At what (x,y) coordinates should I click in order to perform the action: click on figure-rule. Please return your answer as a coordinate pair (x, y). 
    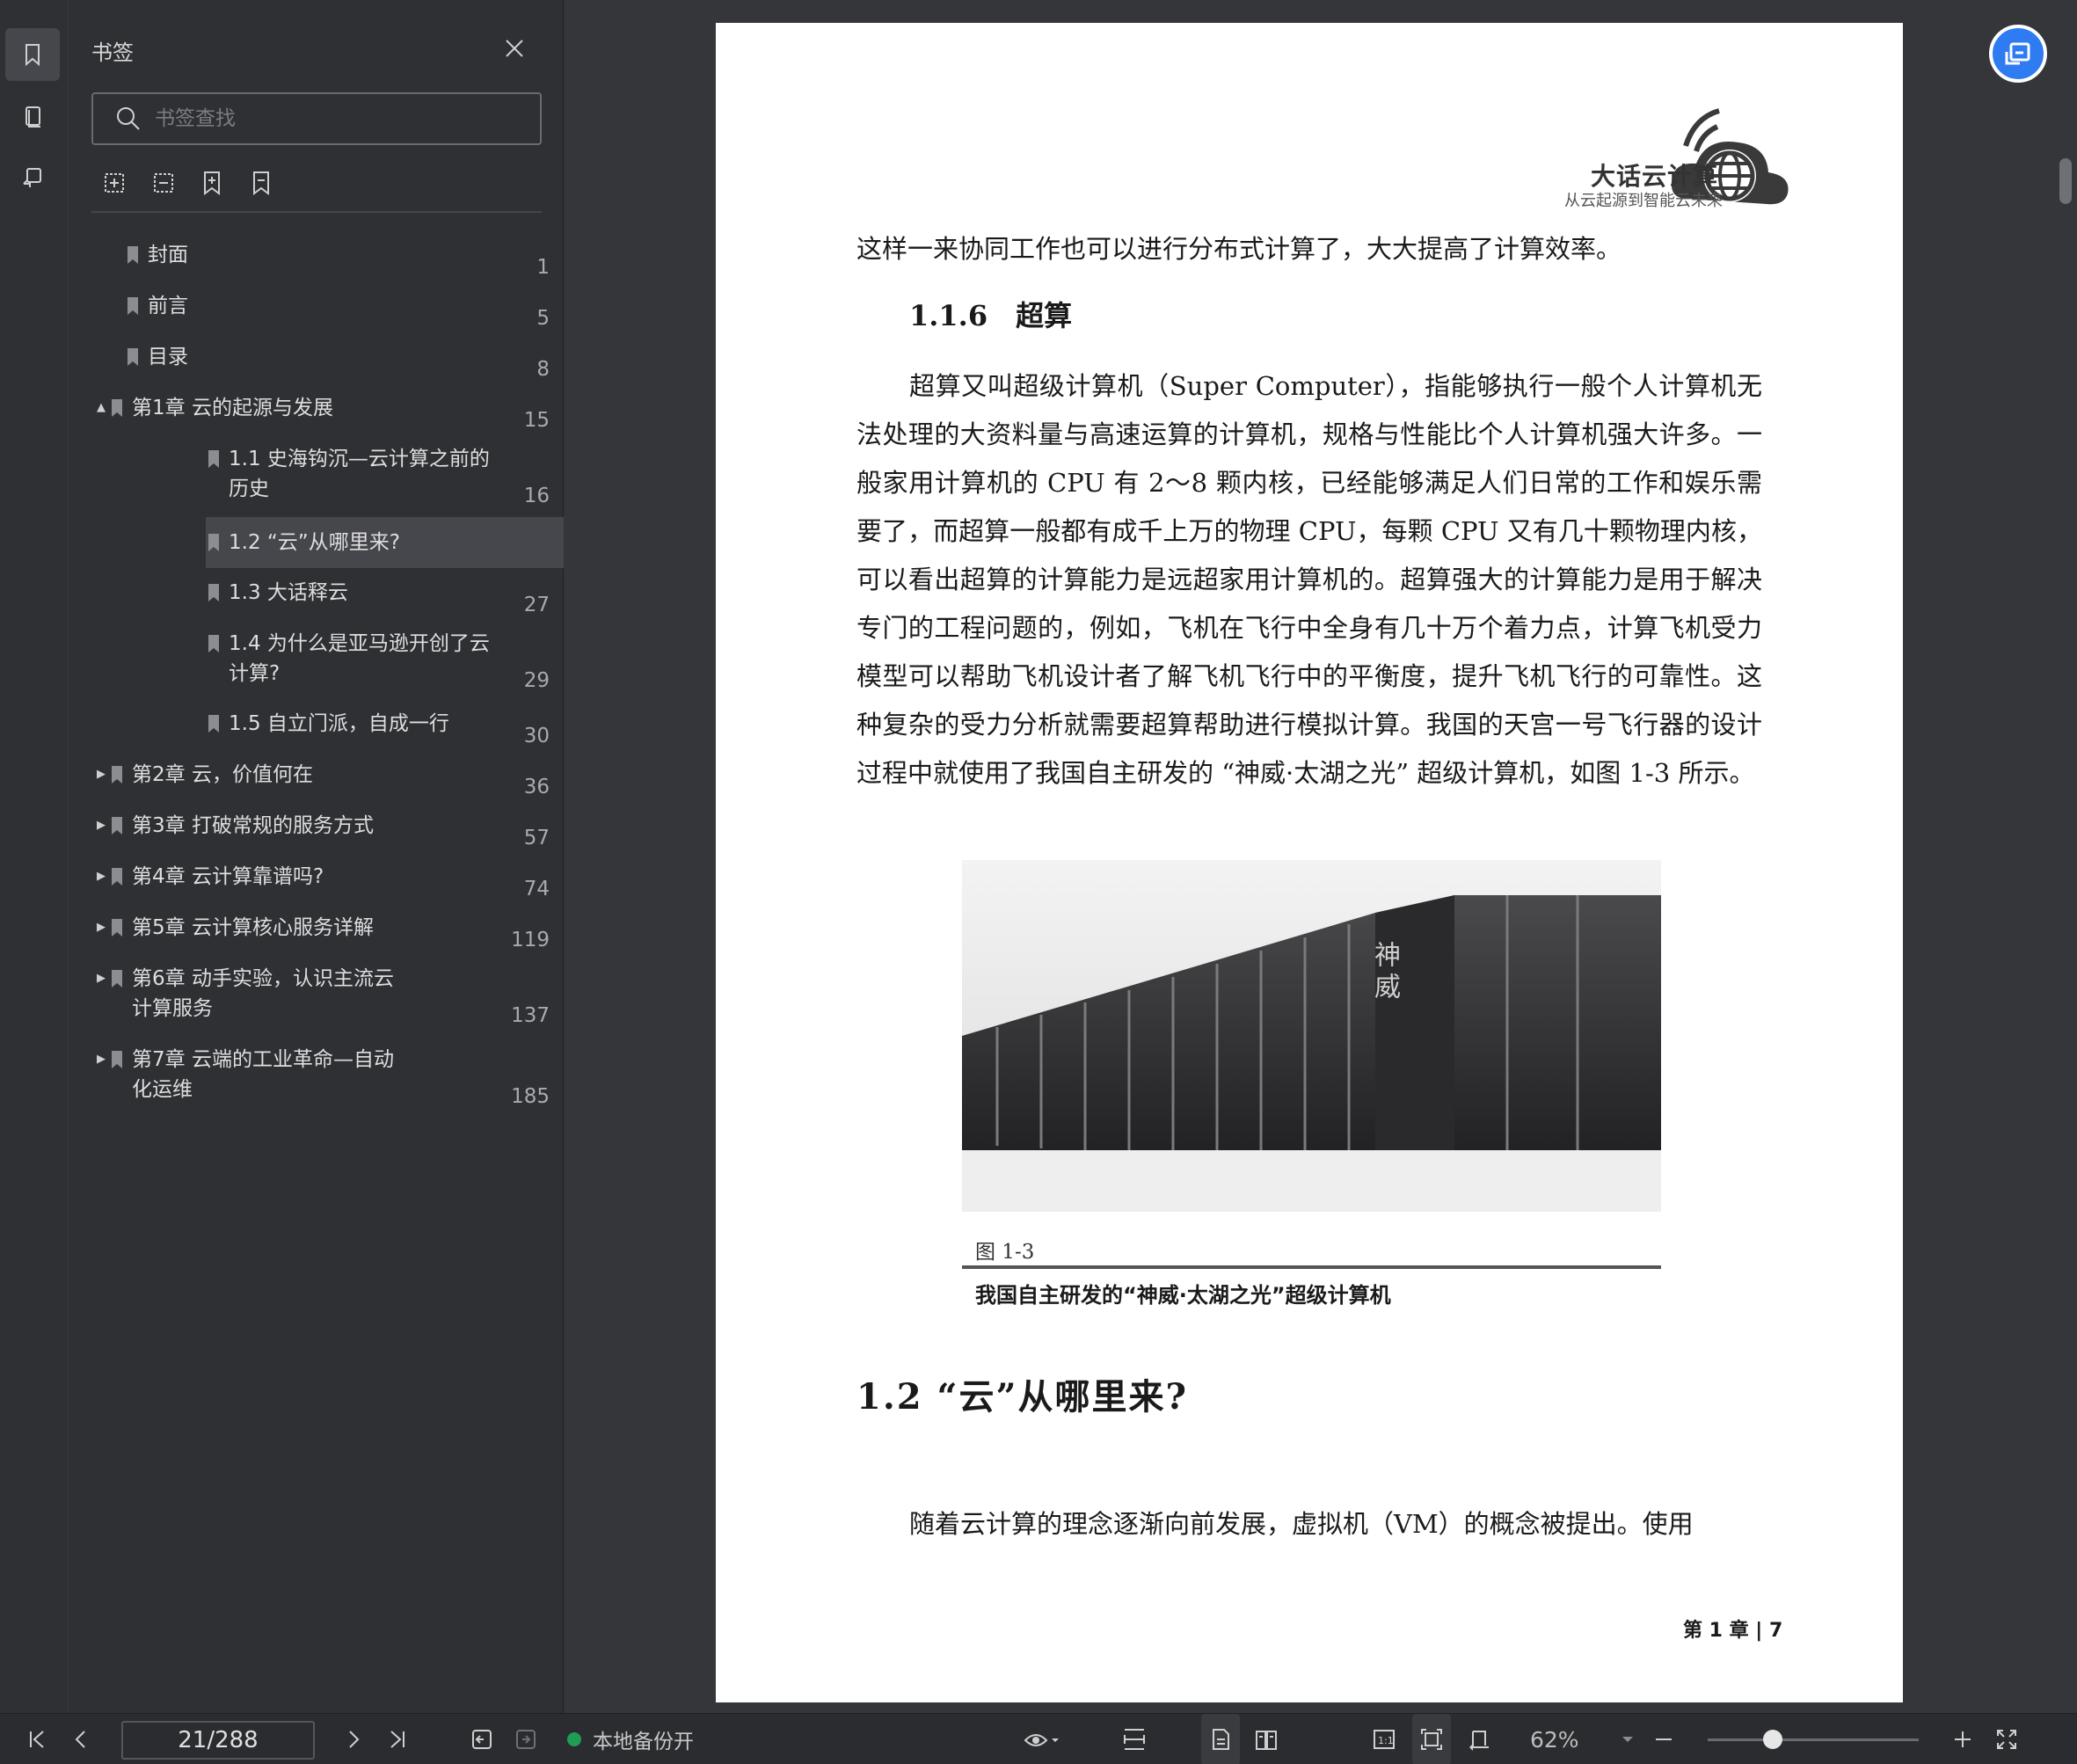
    Looking at the image, I should click on (1311, 1267).